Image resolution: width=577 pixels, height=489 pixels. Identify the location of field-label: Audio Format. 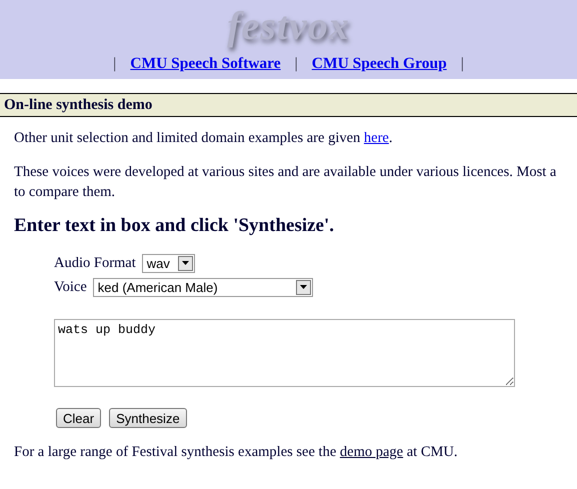
(95, 263).